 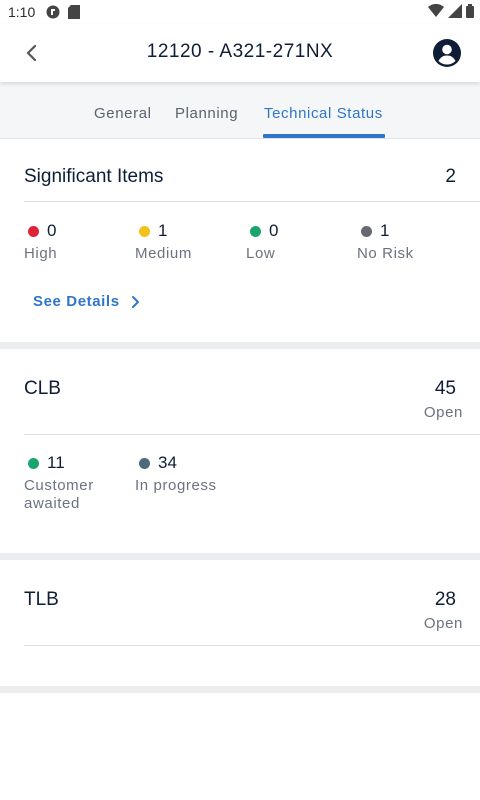 I want to click on risk-stat-medium: 1 Medium, so click(x=190, y=242).